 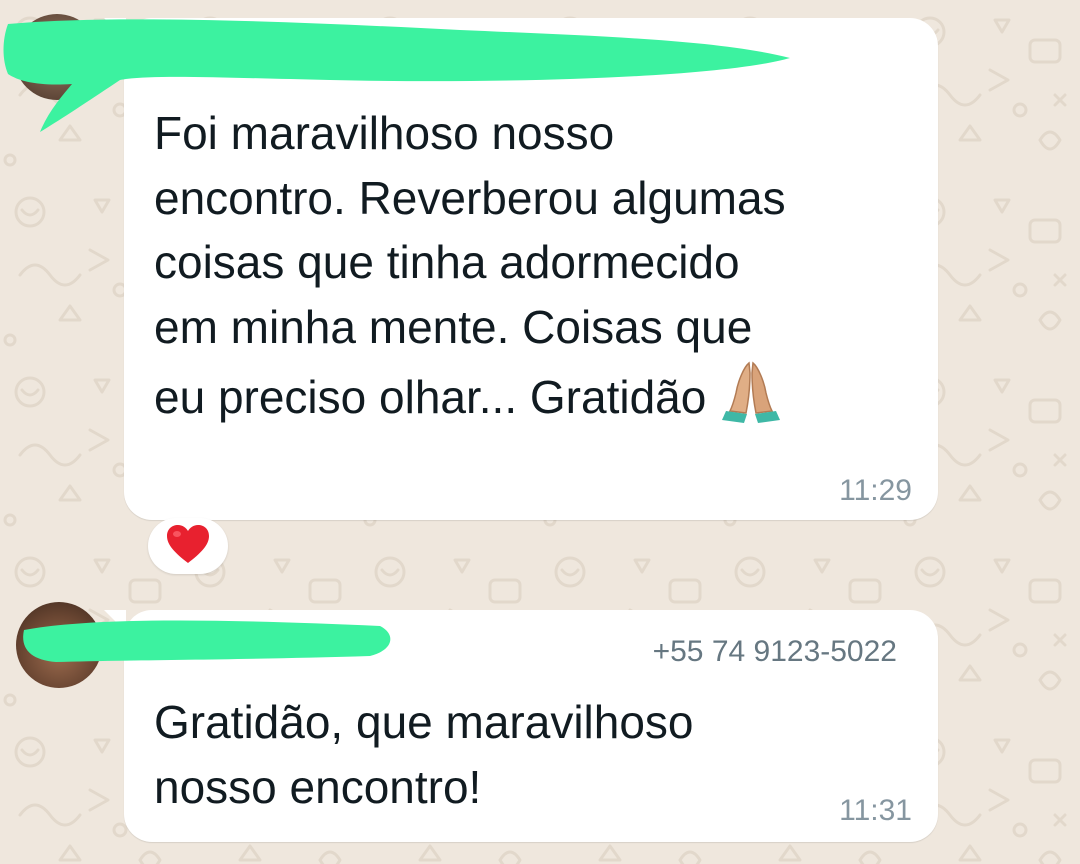 I want to click on folded-hands-icon, so click(x=751, y=400).